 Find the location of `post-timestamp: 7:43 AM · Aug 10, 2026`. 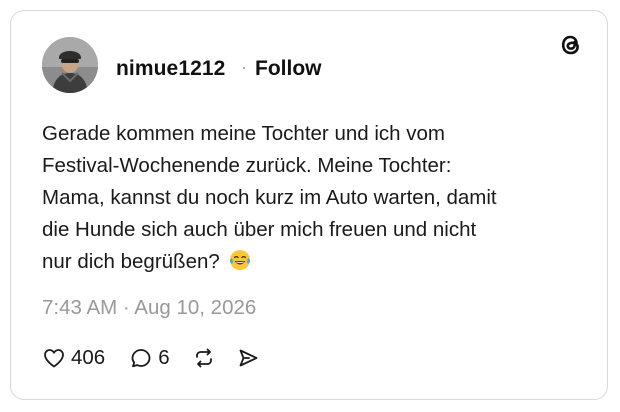

post-timestamp: 7:43 AM · Aug 10, 2026 is located at coordinates (149, 307).